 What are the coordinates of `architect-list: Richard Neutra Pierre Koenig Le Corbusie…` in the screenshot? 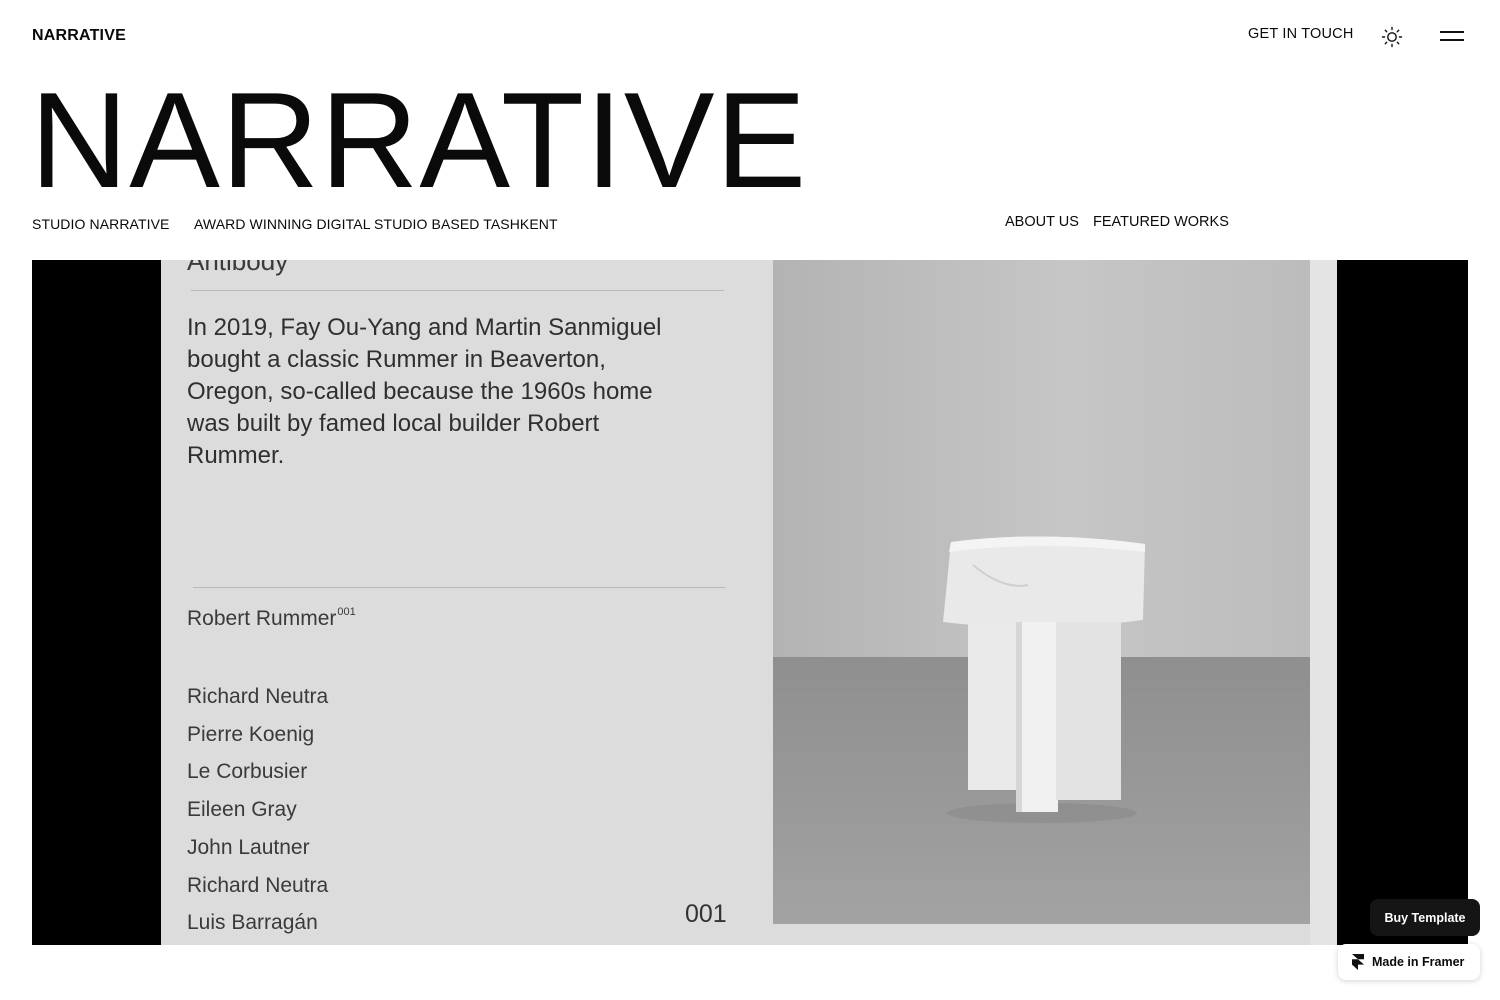 It's located at (257, 810).